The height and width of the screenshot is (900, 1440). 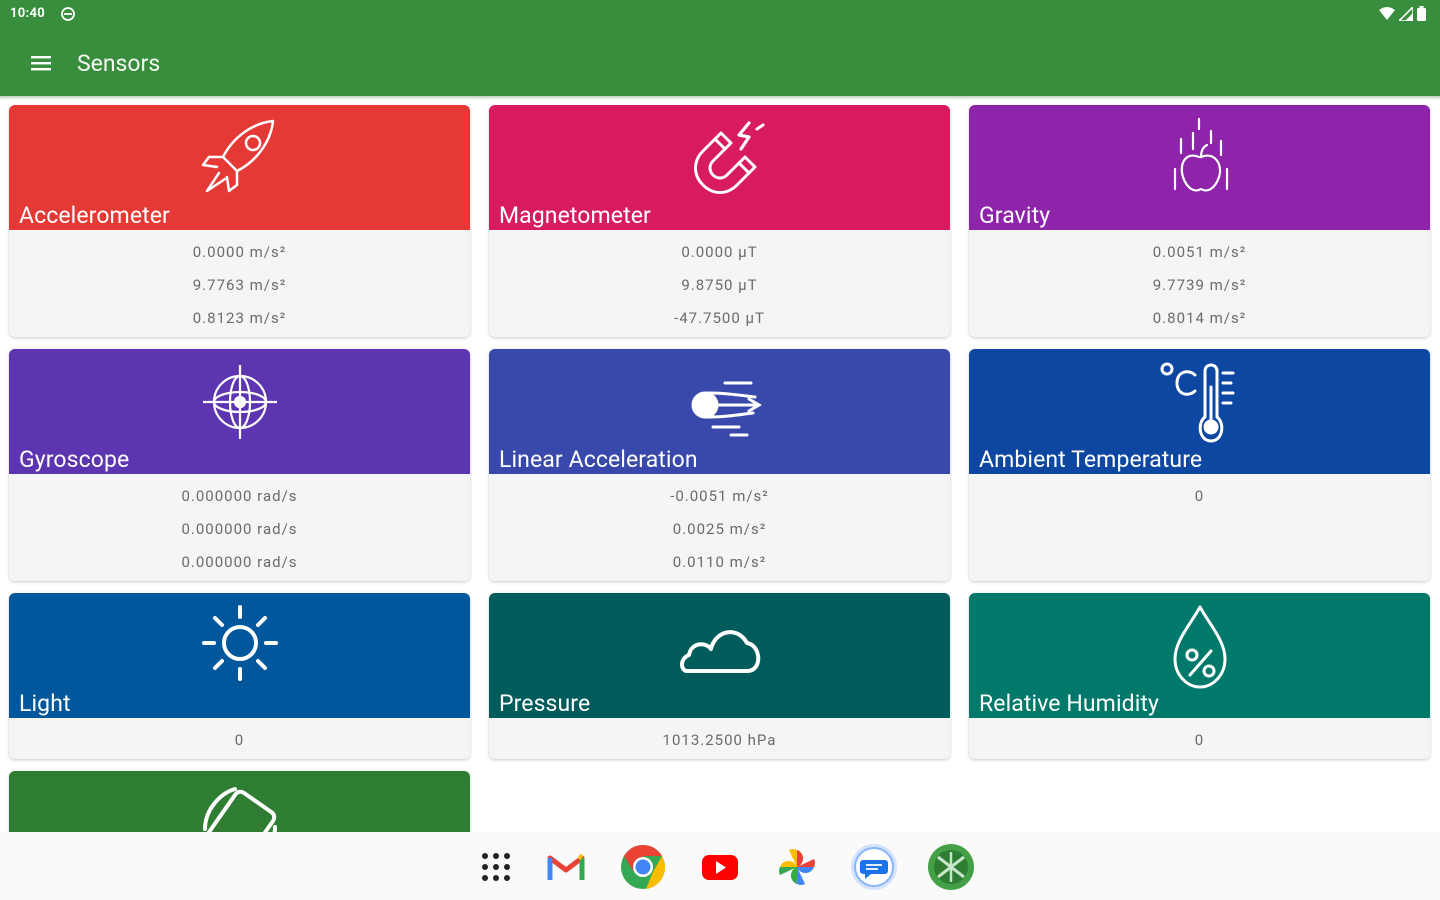 I want to click on sensor-name: Linear Acceleration, so click(x=598, y=459).